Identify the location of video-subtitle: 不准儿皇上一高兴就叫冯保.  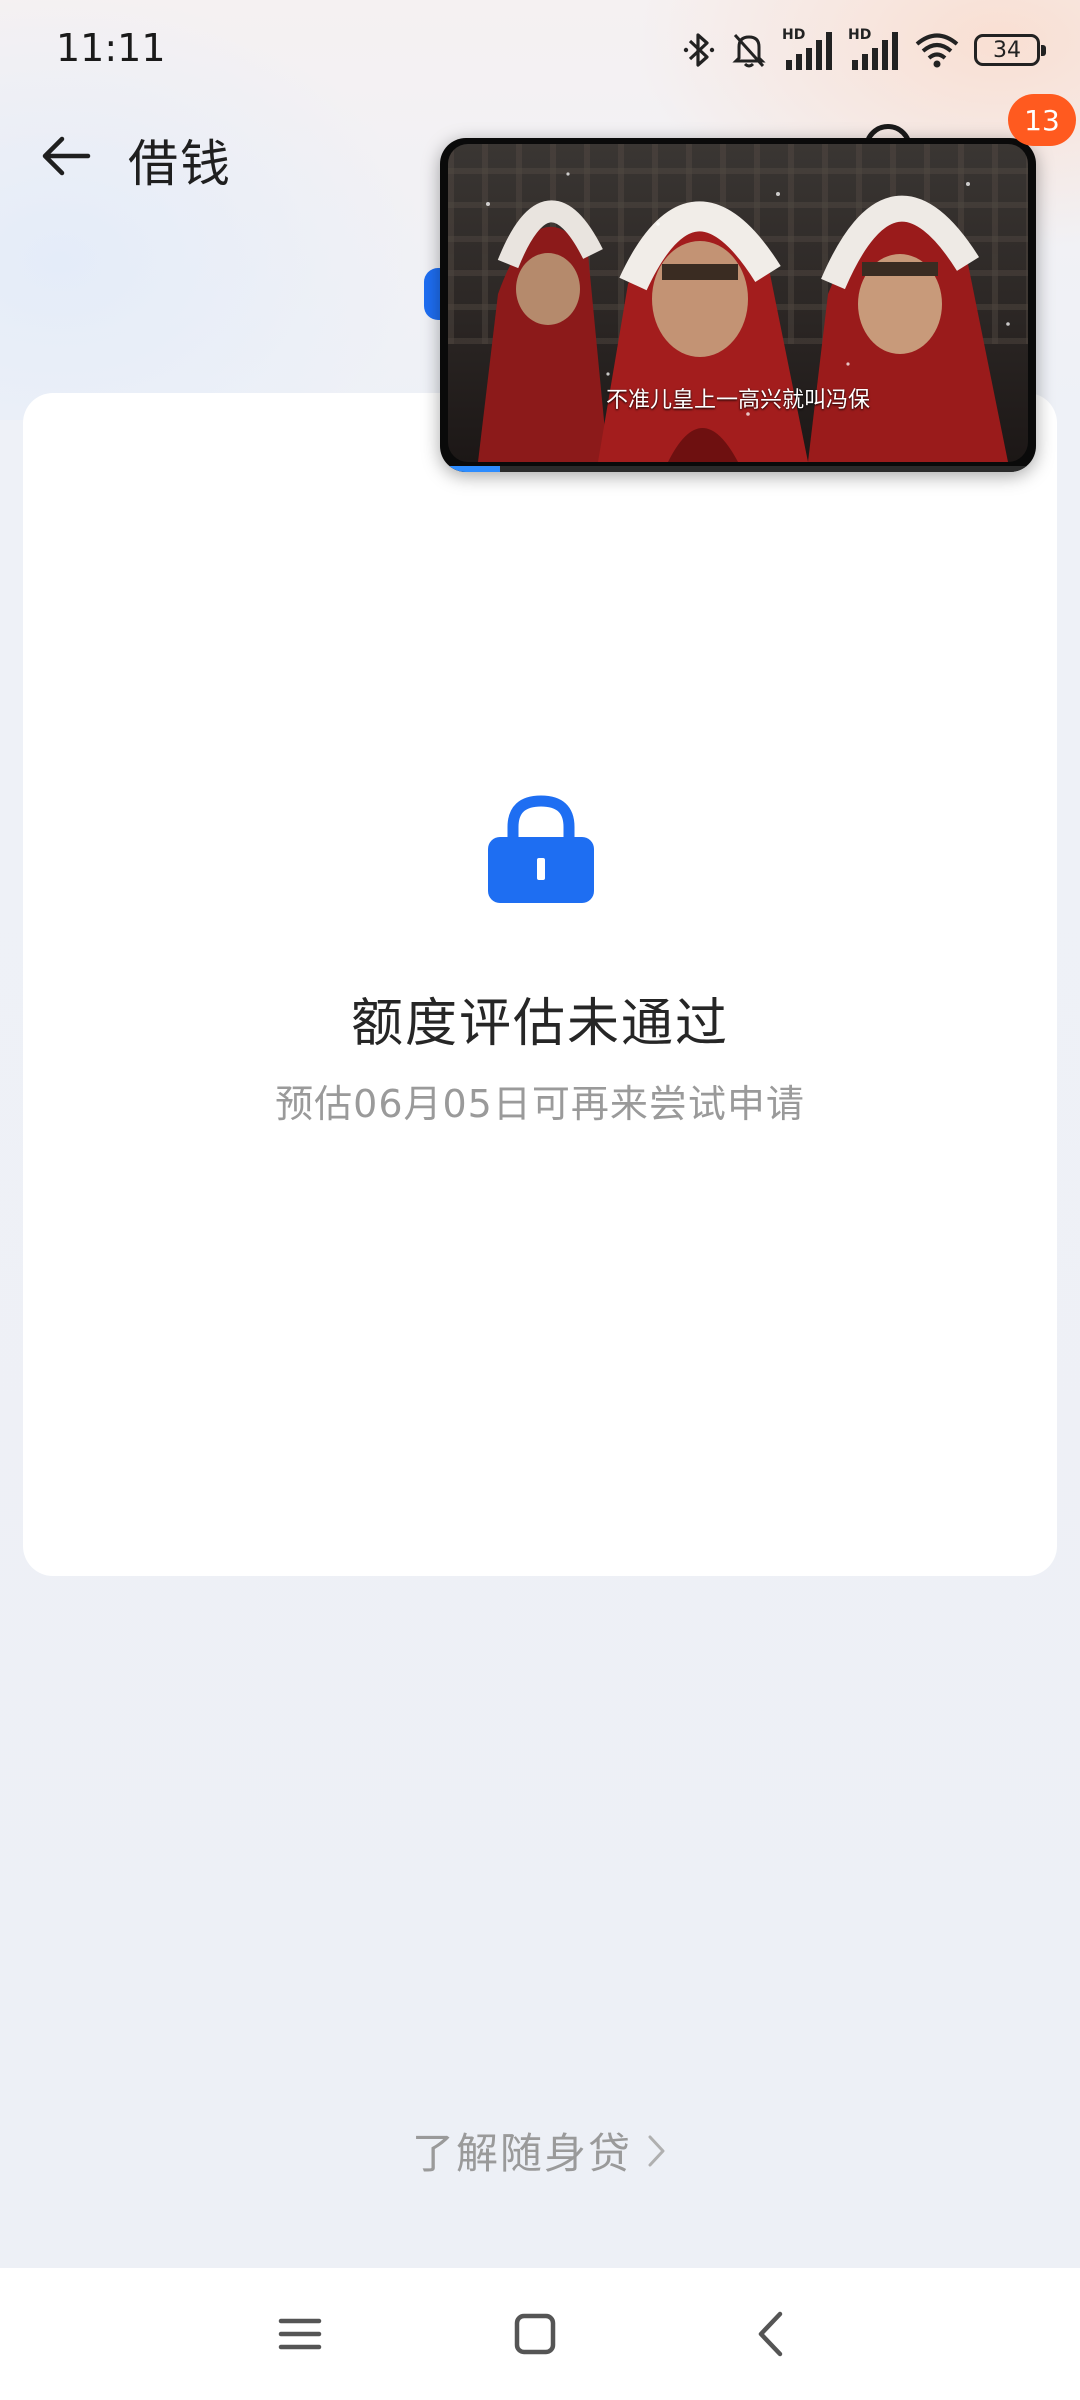
(737, 400).